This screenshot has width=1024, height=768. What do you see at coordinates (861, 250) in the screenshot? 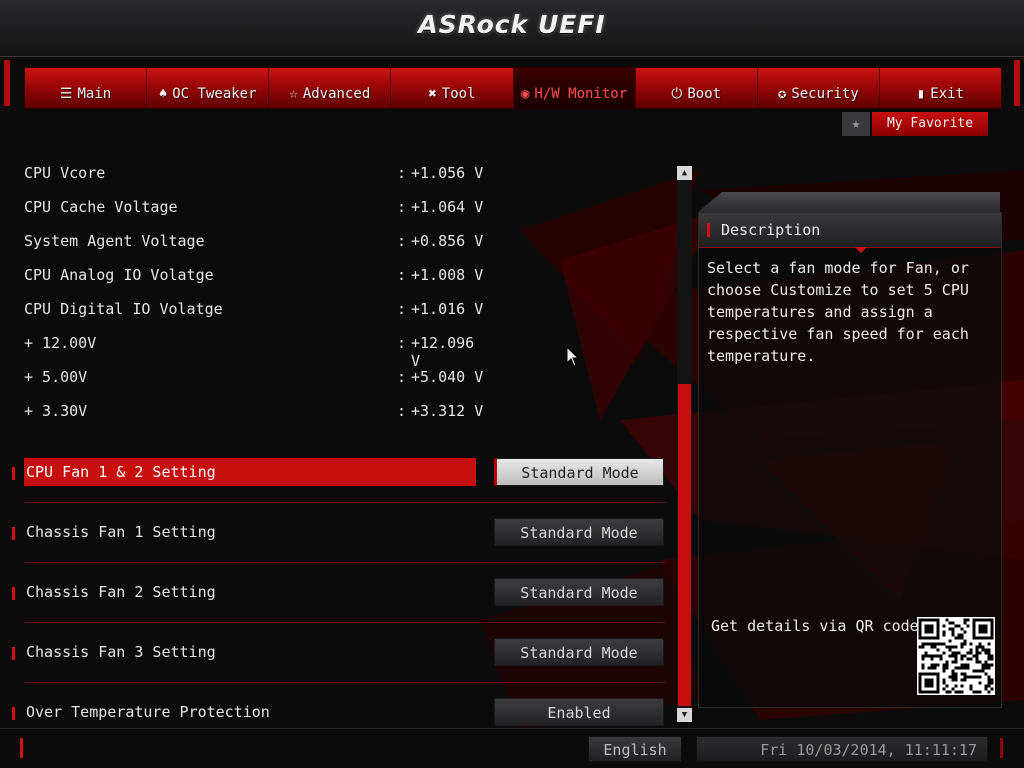
I see `description-pointer-icon` at bounding box center [861, 250].